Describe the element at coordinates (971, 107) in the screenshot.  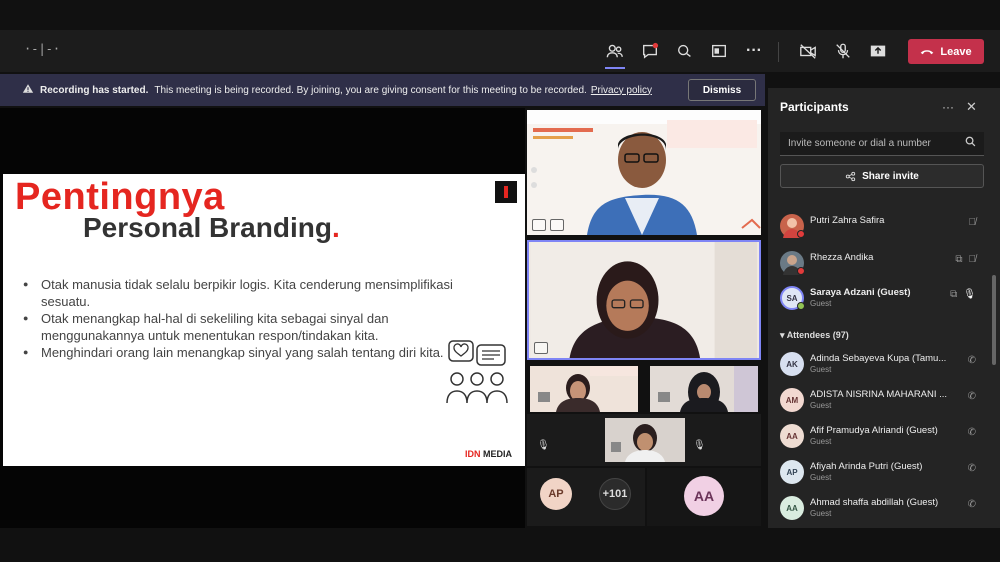
I see `close-icon: ✕` at that location.